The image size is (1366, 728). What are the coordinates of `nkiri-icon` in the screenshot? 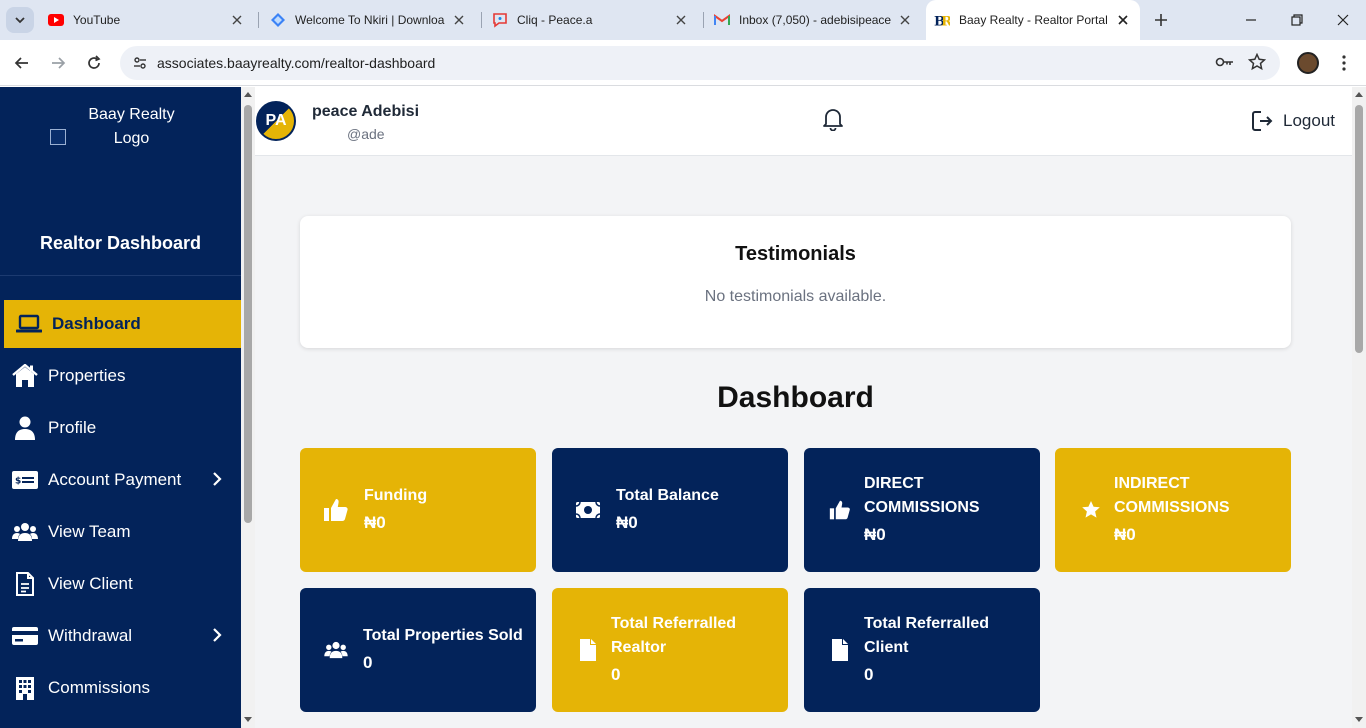 It's located at (278, 20).